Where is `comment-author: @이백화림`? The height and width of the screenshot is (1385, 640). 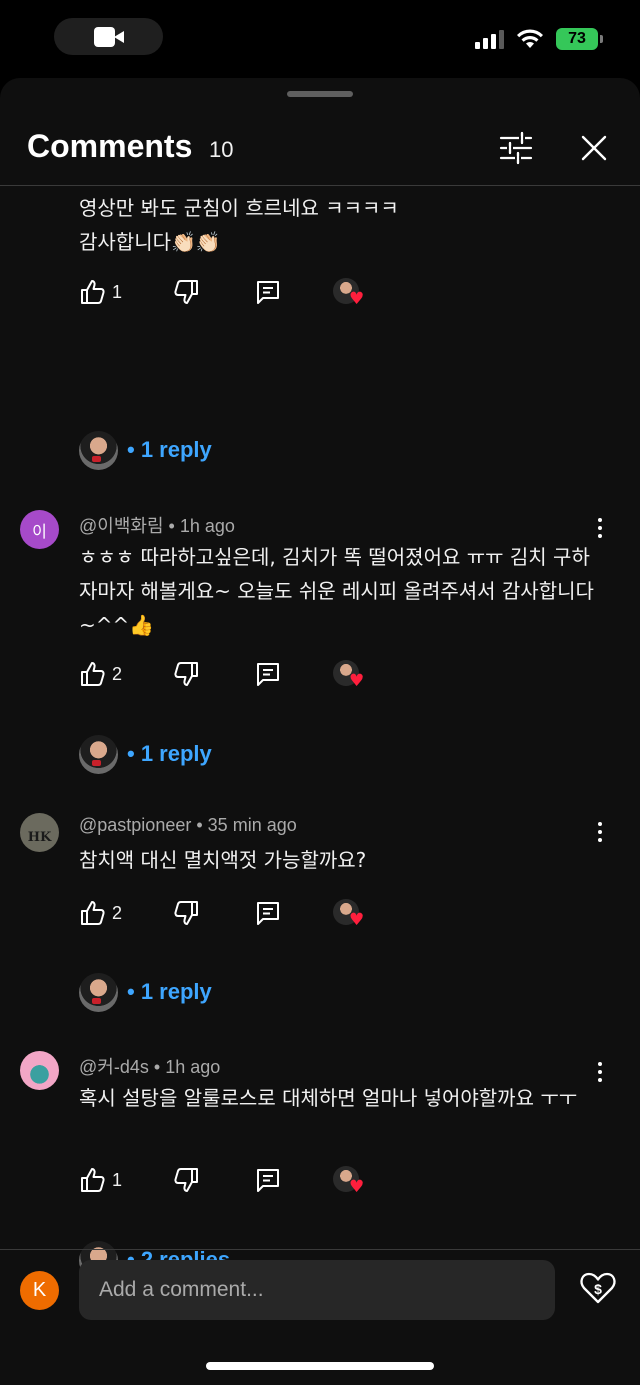 comment-author: @이백화림 is located at coordinates (121, 526).